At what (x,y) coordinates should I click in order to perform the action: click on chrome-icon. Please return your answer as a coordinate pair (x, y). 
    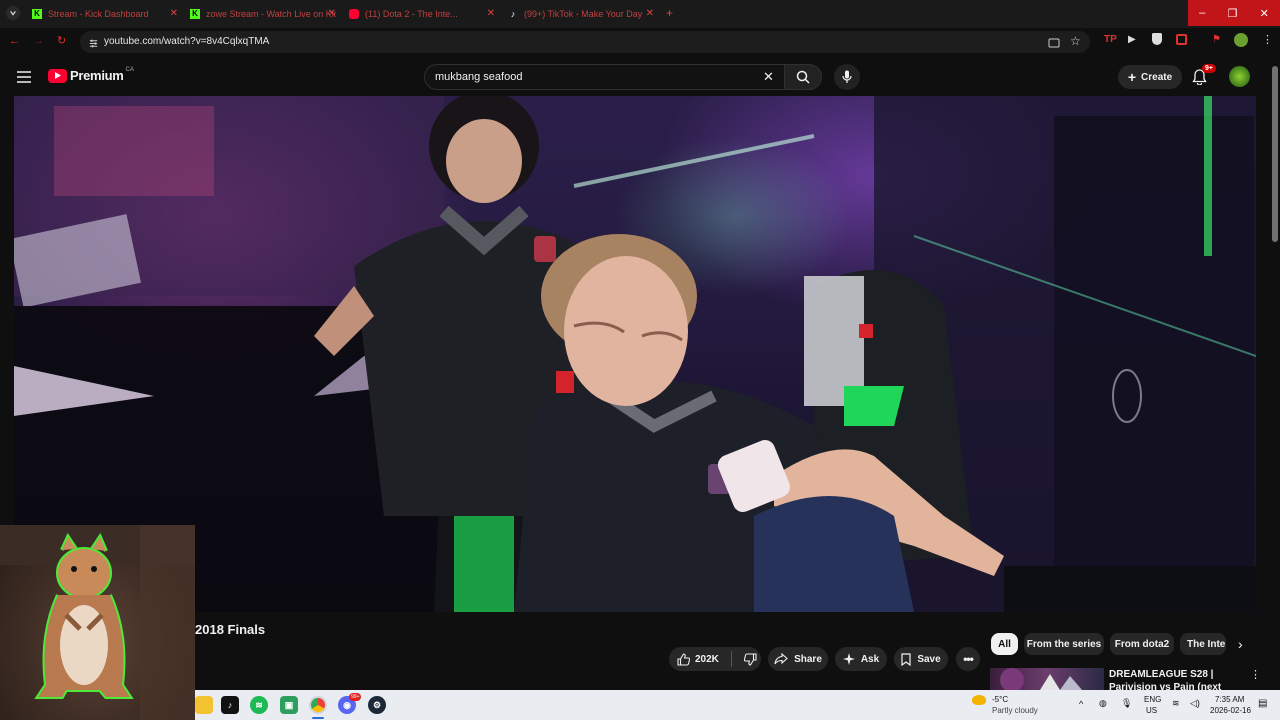
    Looking at the image, I should click on (318, 705).